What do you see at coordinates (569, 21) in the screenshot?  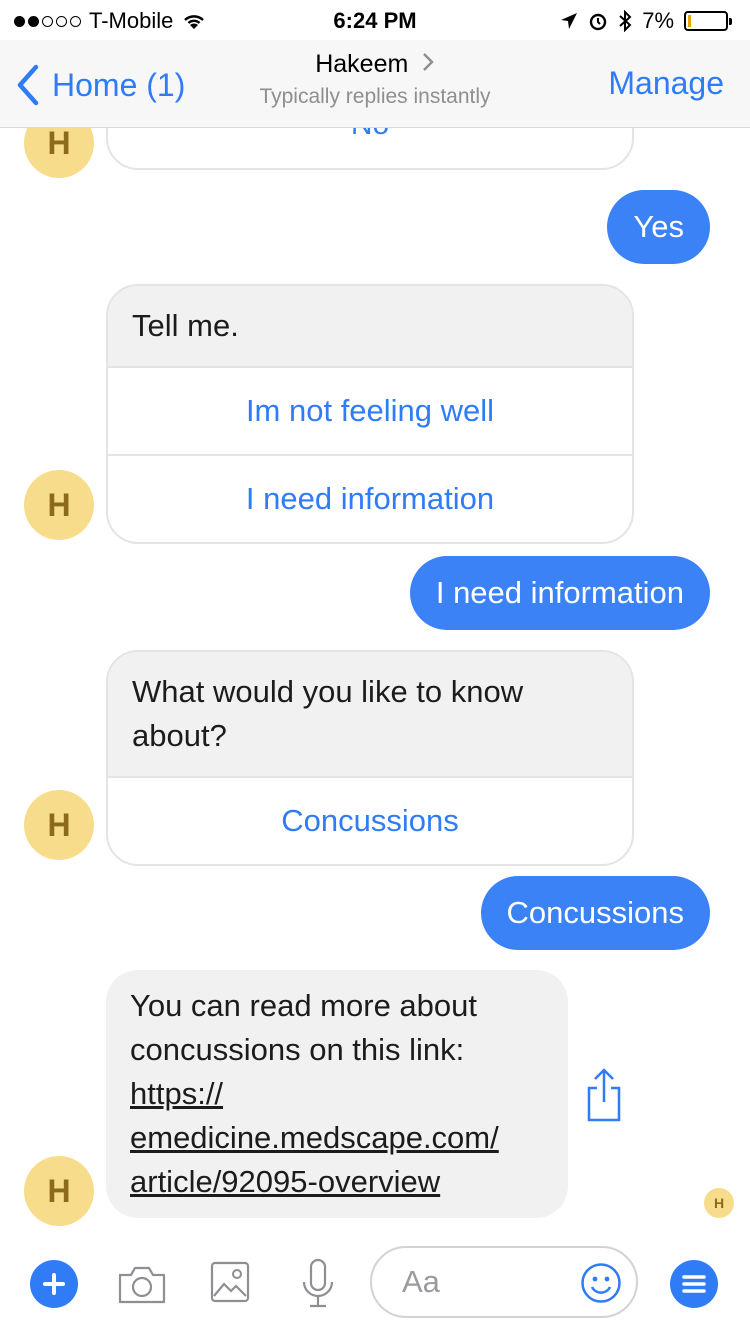 I see `location-arrow-icon` at bounding box center [569, 21].